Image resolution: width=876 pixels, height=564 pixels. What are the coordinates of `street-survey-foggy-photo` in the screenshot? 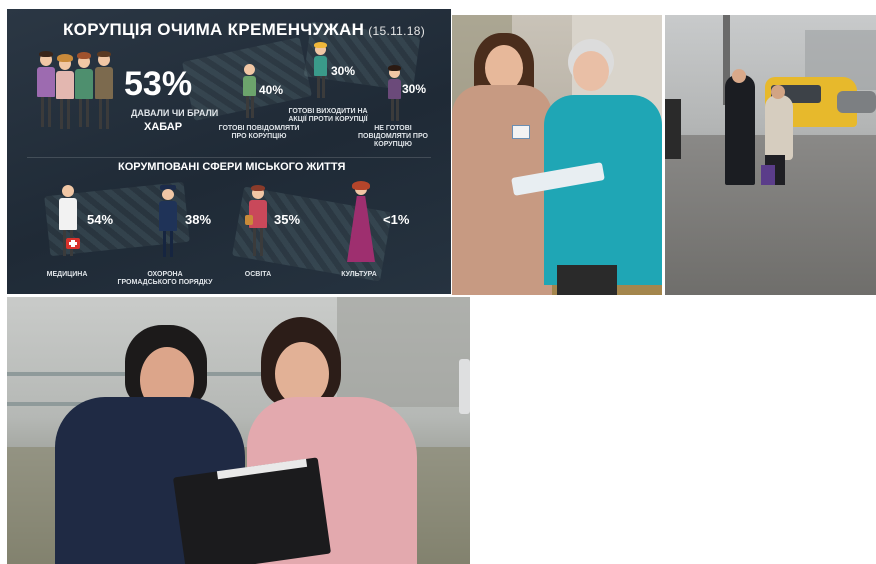 It's located at (770, 155).